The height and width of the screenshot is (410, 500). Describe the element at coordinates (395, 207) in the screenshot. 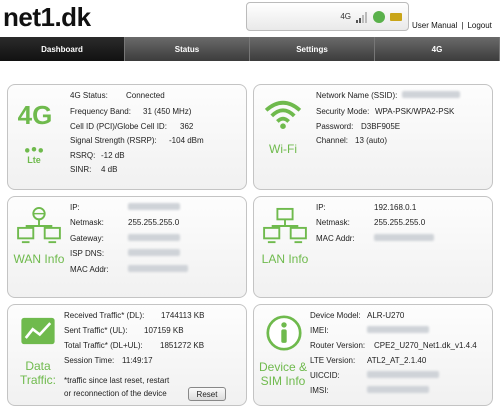

I see `row-value: 192.168.0.1` at that location.